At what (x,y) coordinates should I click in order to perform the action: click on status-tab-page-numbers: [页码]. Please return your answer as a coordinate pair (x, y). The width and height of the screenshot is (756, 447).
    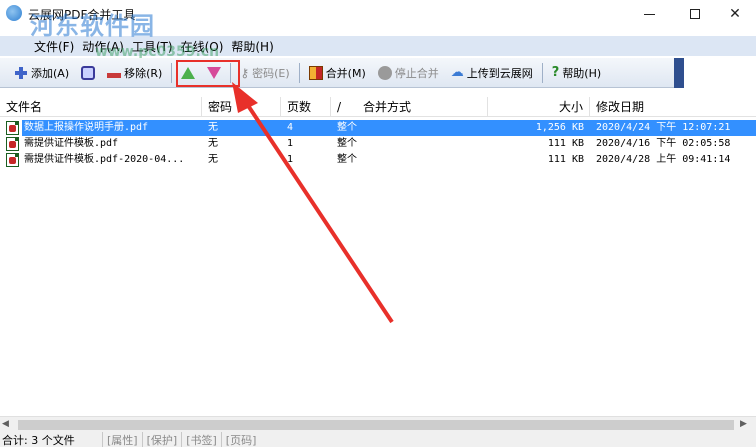
    Looking at the image, I should click on (240, 439).